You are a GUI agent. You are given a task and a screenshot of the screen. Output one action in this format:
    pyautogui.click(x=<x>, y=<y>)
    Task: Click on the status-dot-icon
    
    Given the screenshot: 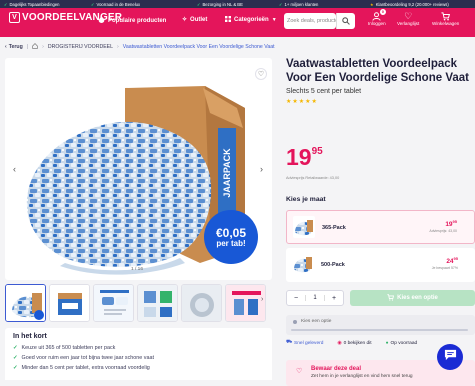 What is the action you would take?
    pyautogui.click(x=295, y=322)
    